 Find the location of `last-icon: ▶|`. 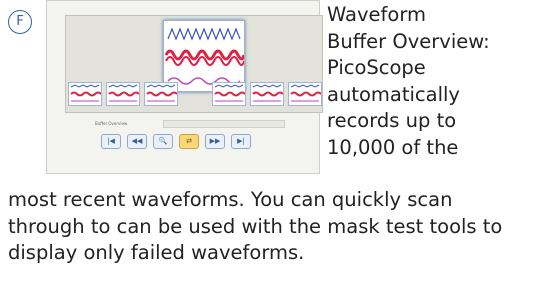

last-icon: ▶| is located at coordinates (241, 141).